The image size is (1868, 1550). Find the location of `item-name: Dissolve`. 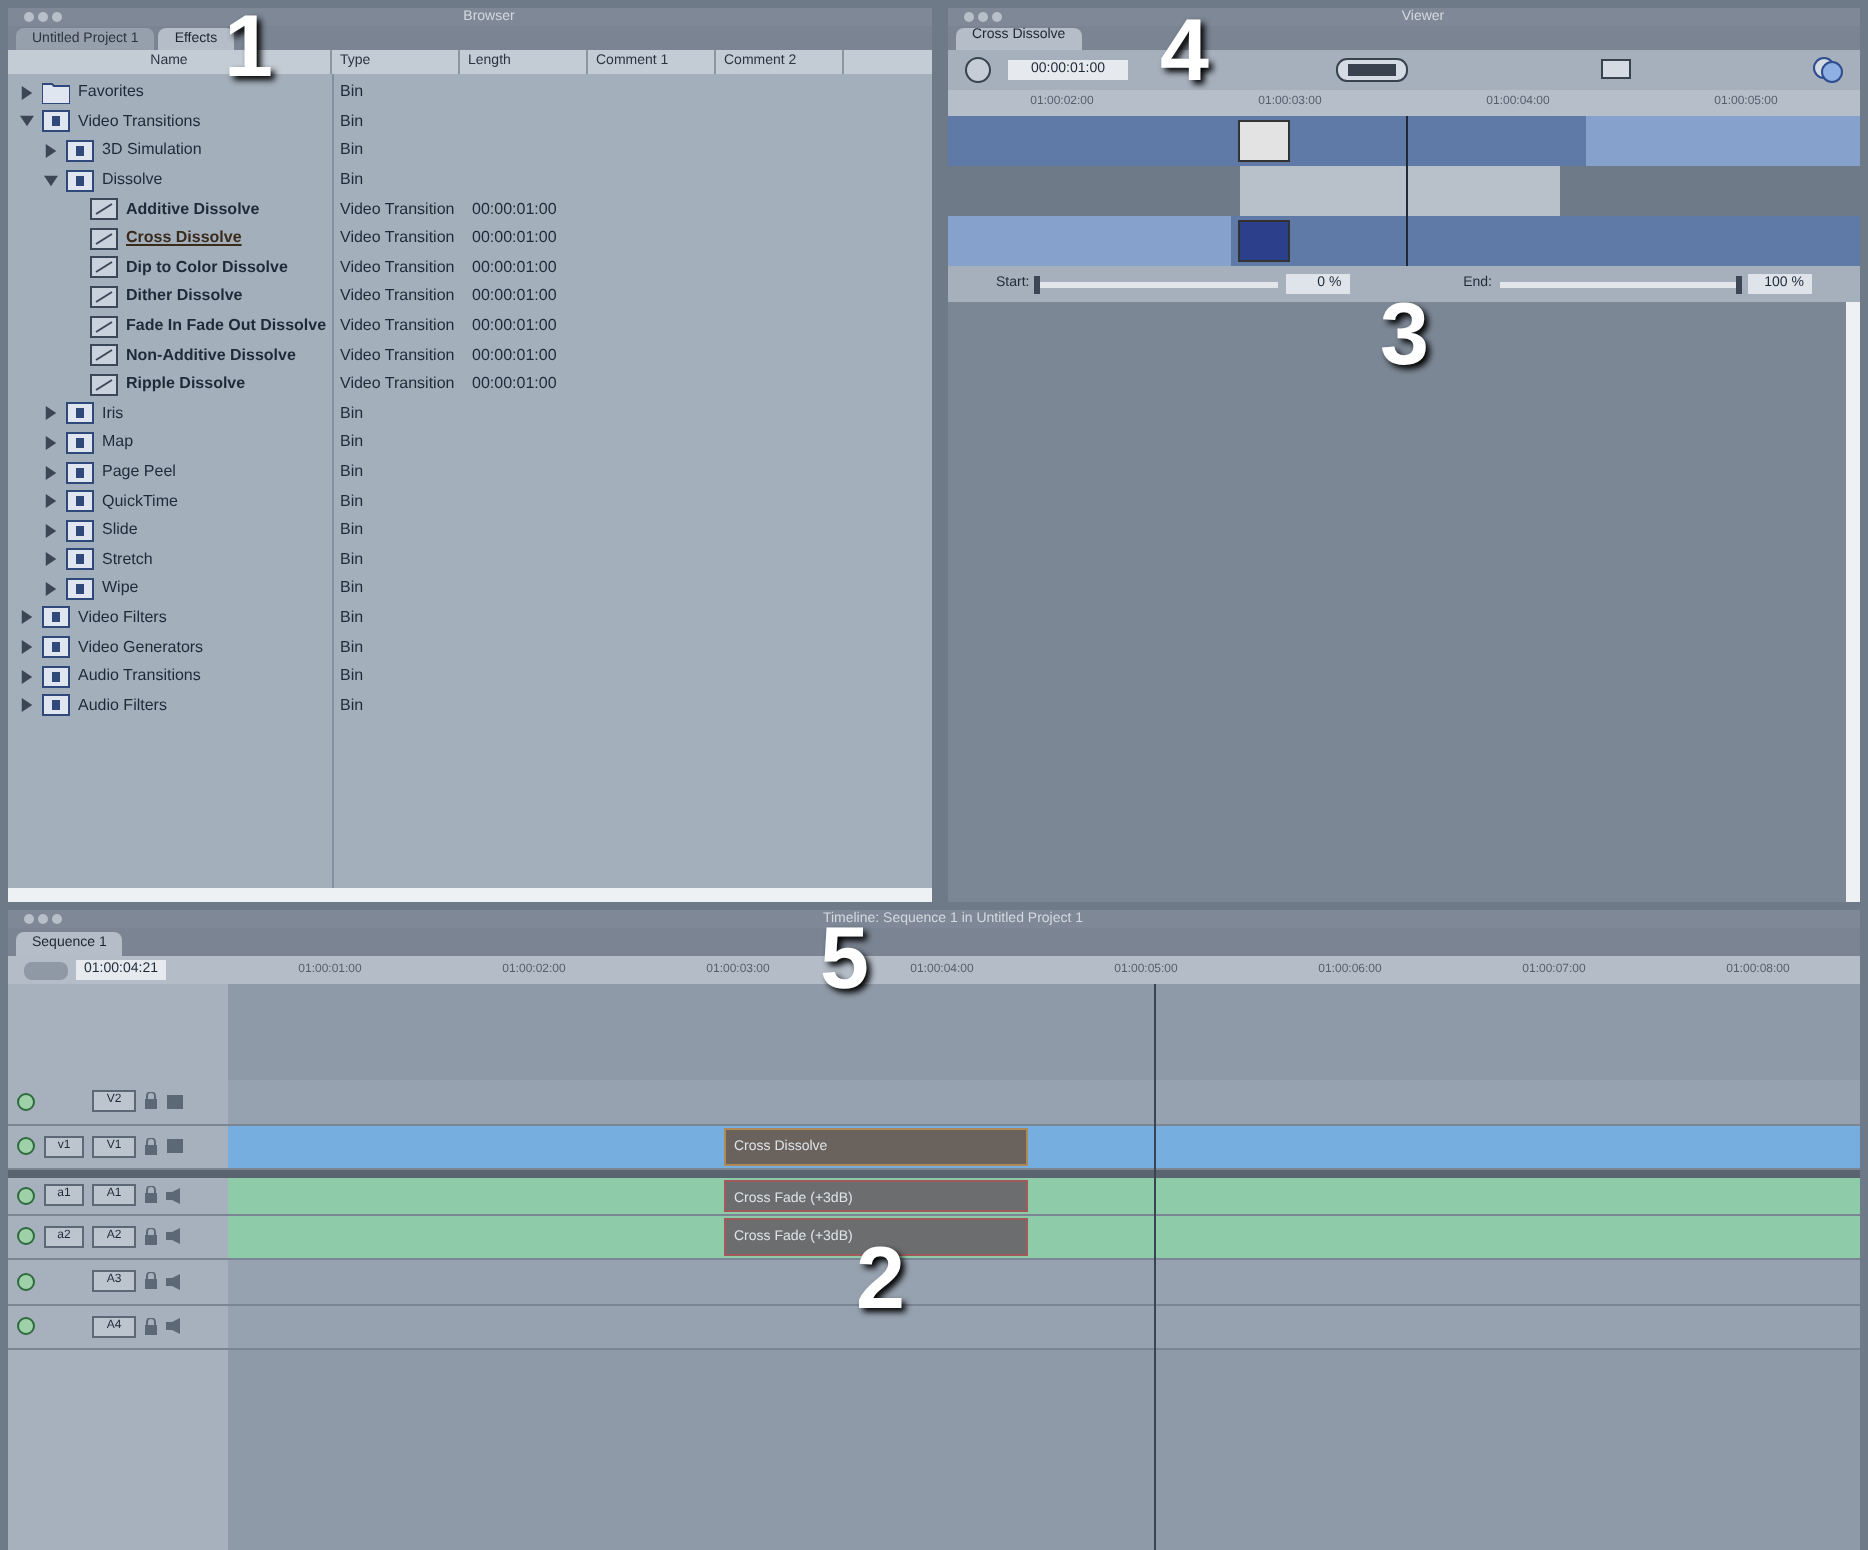

item-name: Dissolve is located at coordinates (132, 180).